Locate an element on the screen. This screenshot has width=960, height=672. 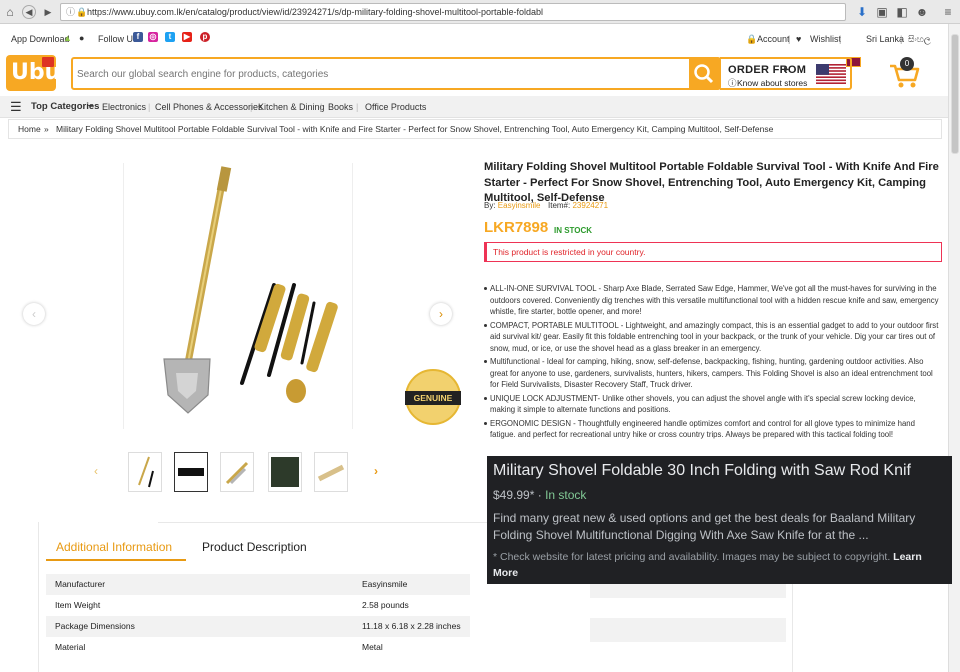
forward-icon: ▶ is located at coordinates (48, 12).